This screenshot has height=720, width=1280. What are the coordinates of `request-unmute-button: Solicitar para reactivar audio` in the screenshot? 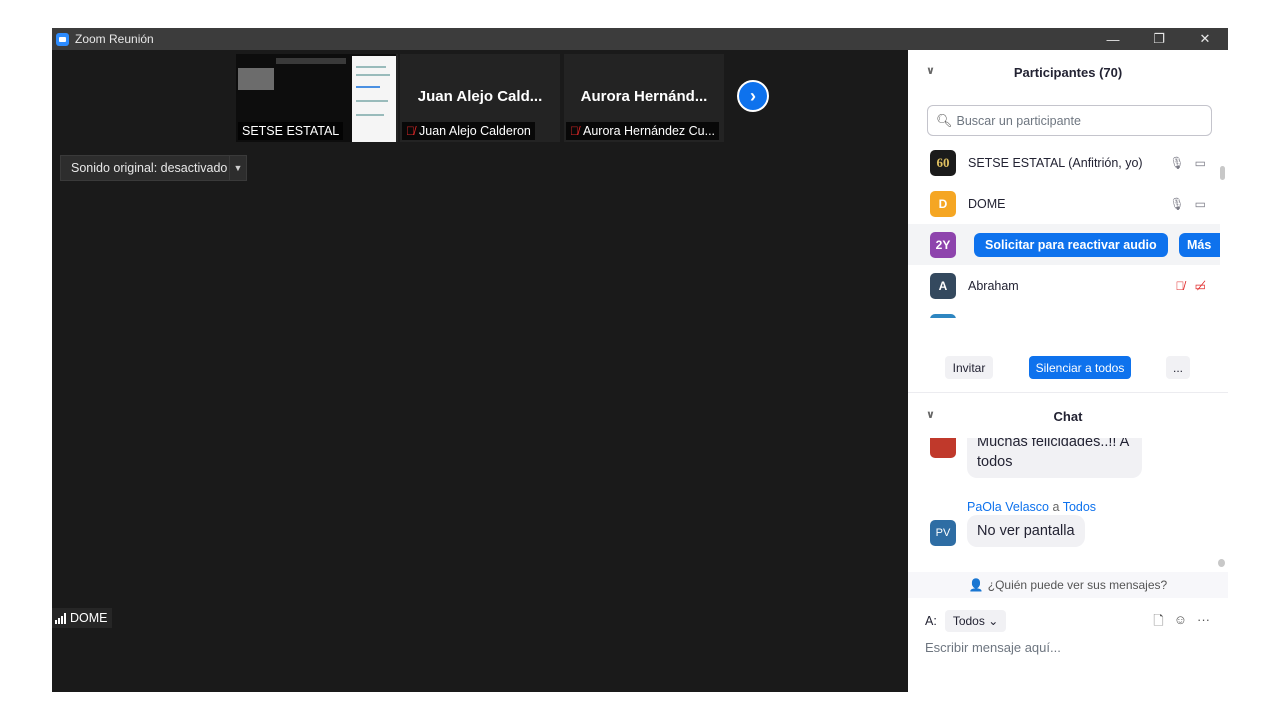 It's located at (1071, 245).